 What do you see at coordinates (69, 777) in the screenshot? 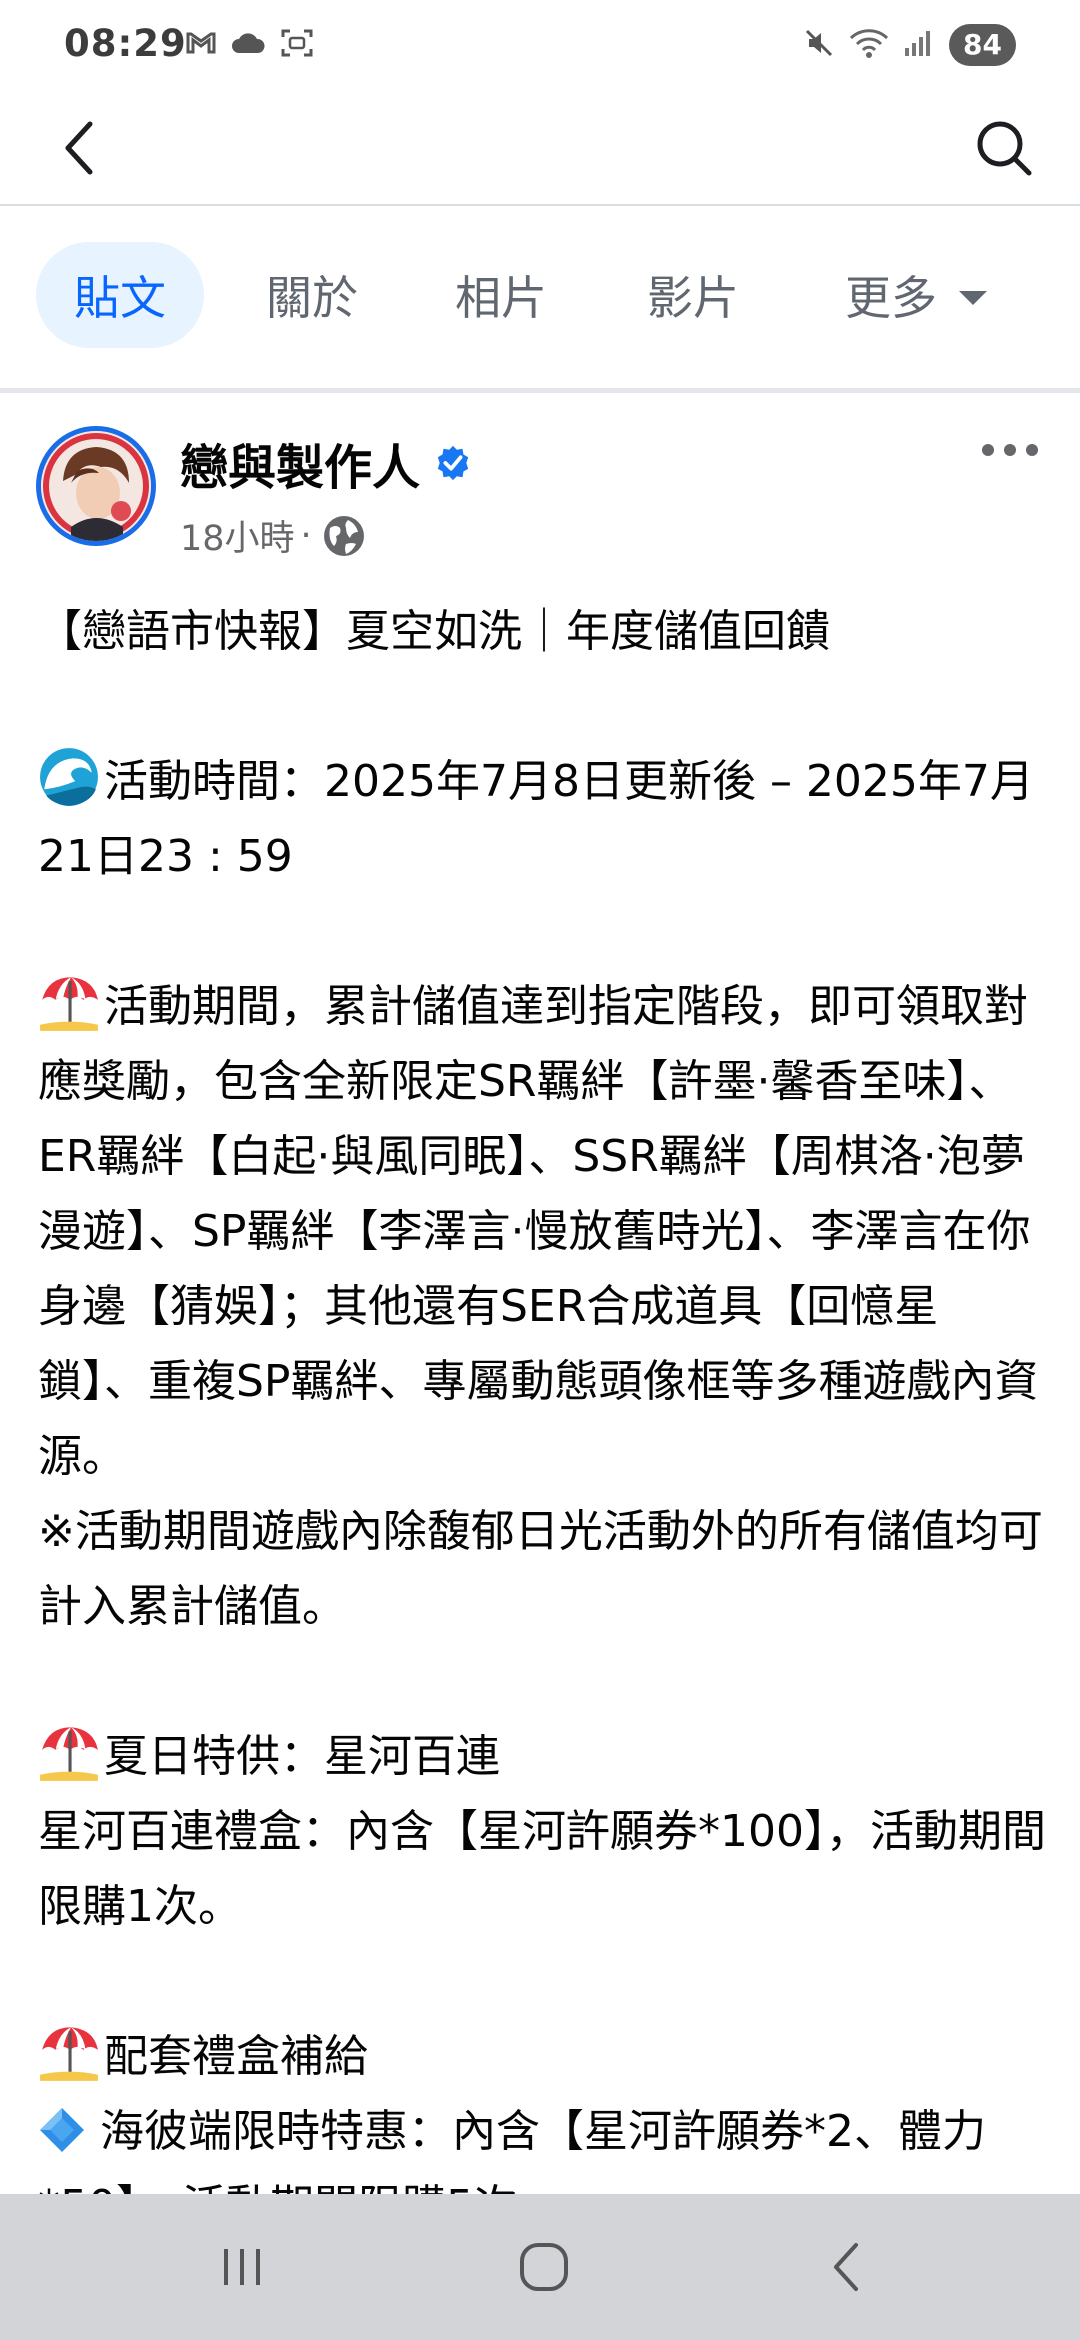
I see `wave-icon` at bounding box center [69, 777].